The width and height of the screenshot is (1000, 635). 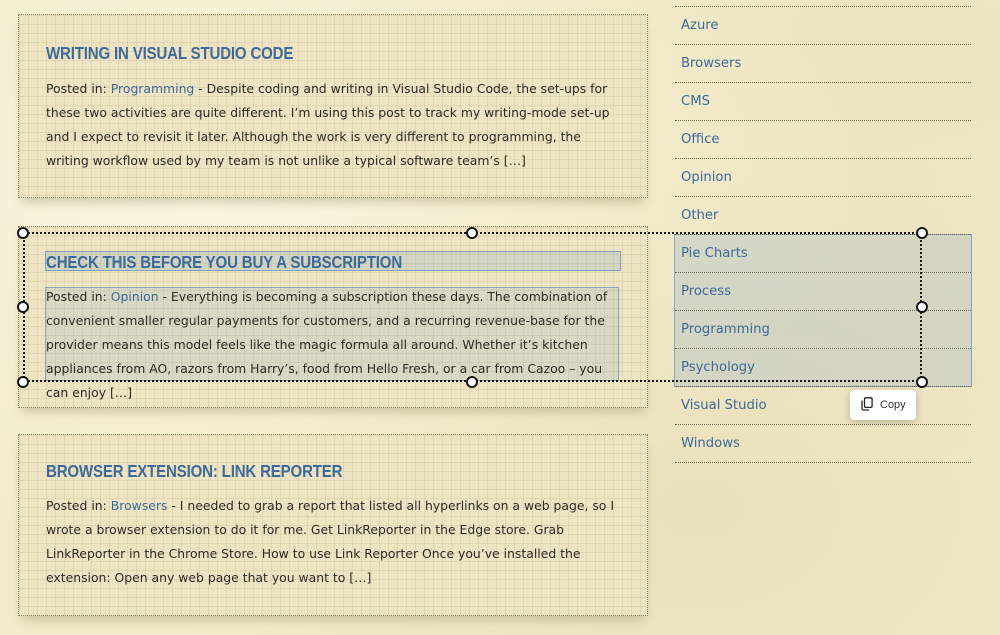 What do you see at coordinates (714, 253) in the screenshot?
I see `category-link-pie-charts: Pie Charts` at bounding box center [714, 253].